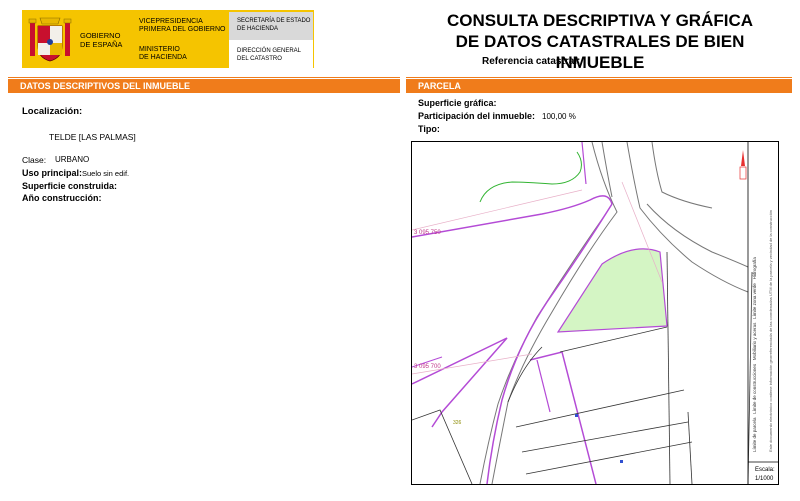 The height and width of the screenshot is (501, 800). What do you see at coordinates (204, 77) in the screenshot?
I see `left-section-divider` at bounding box center [204, 77].